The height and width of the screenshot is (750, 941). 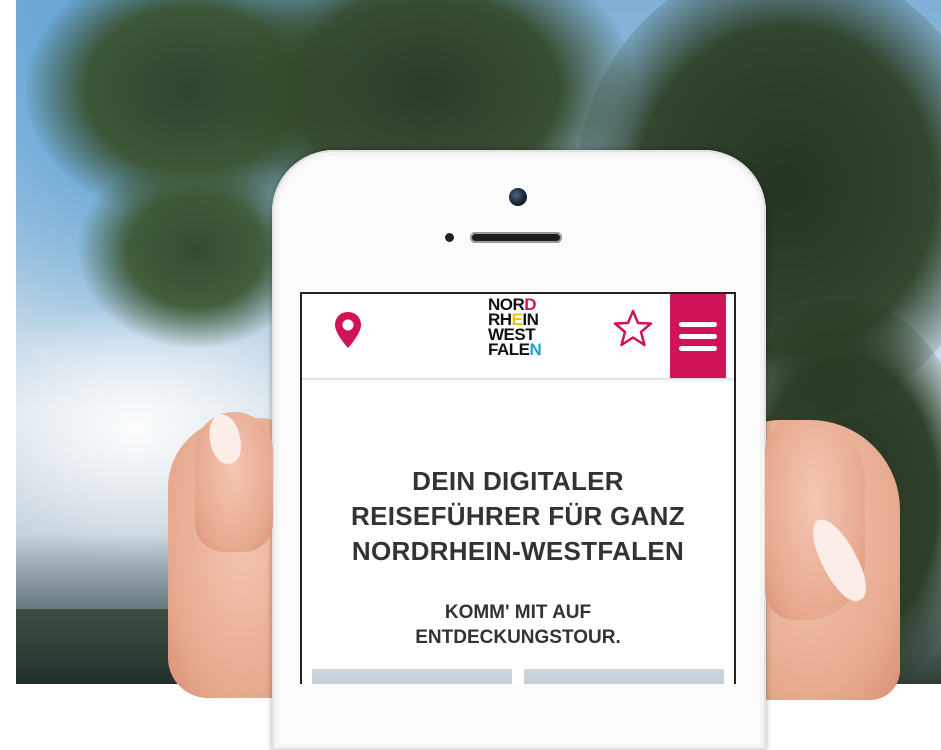 What do you see at coordinates (633, 328) in the screenshot?
I see `star-outline-icon` at bounding box center [633, 328].